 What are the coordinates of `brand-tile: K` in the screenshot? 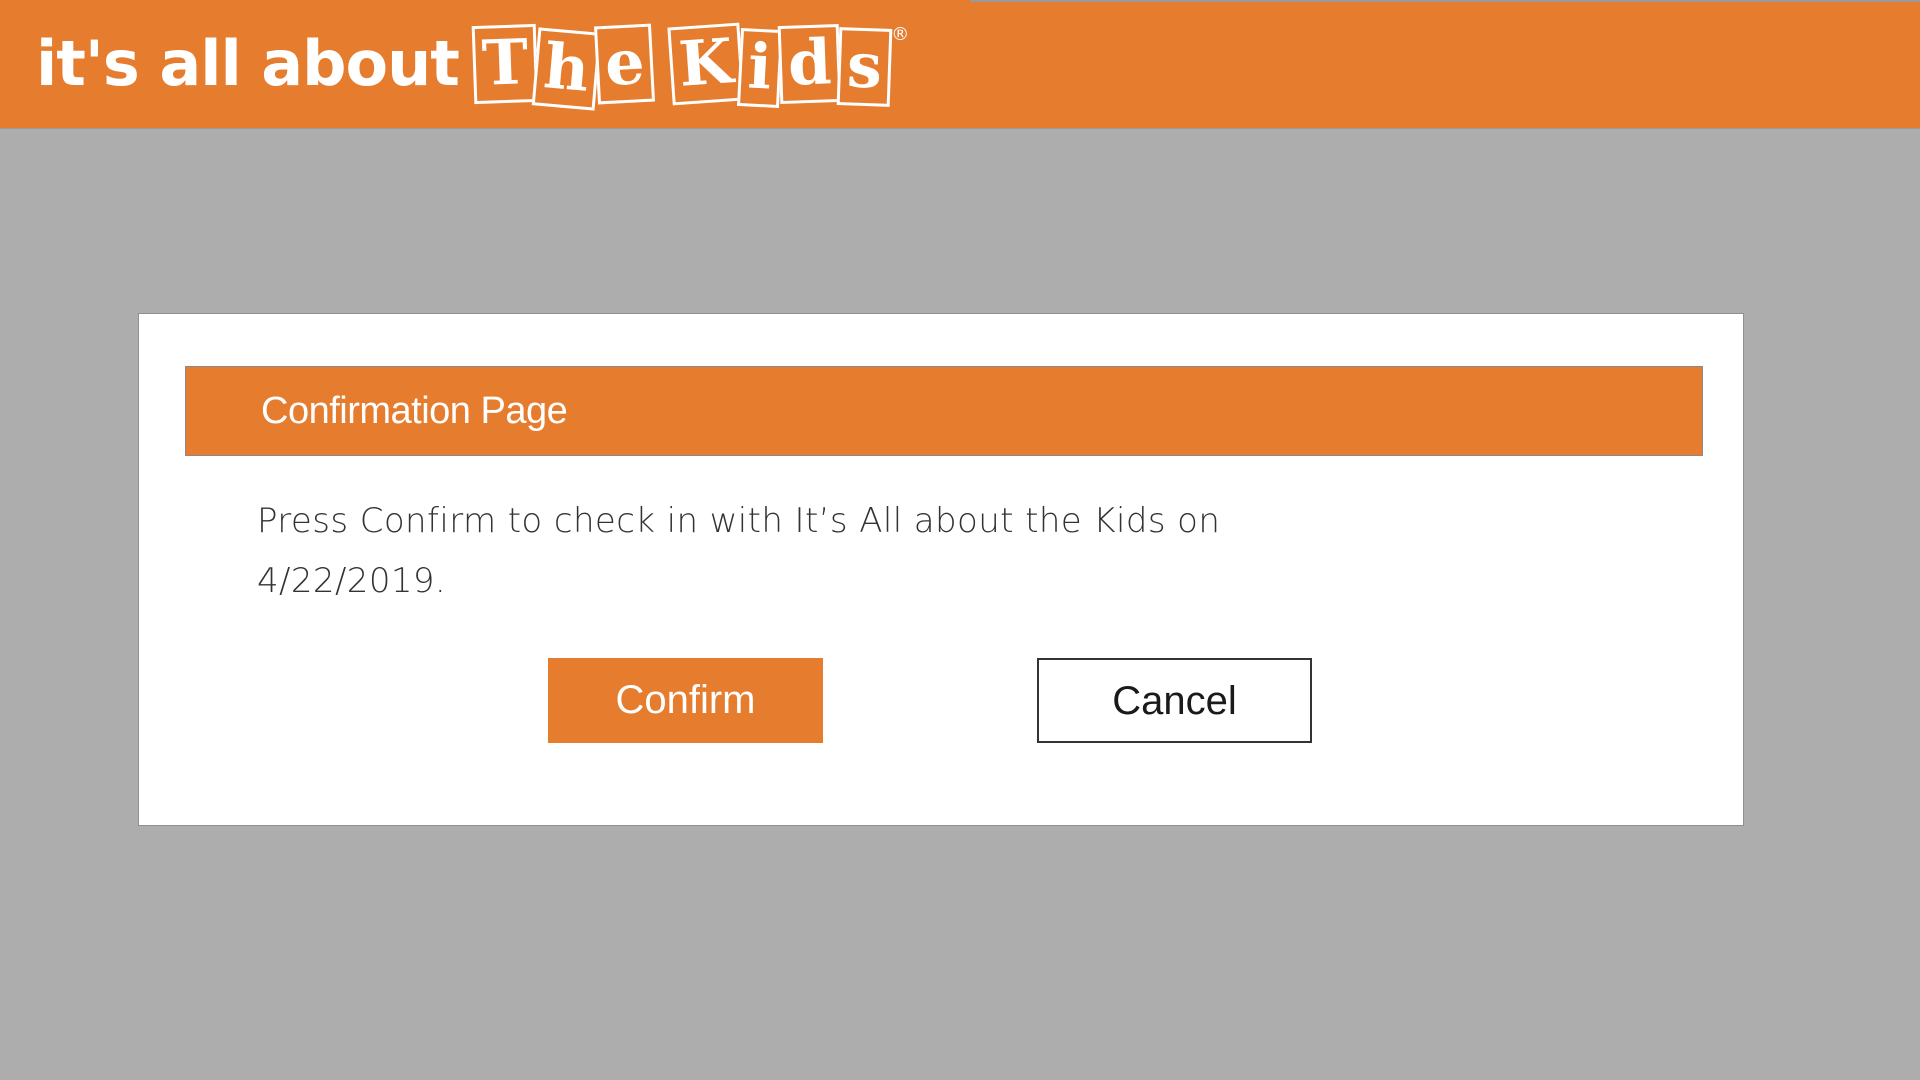 It's located at (705, 64).